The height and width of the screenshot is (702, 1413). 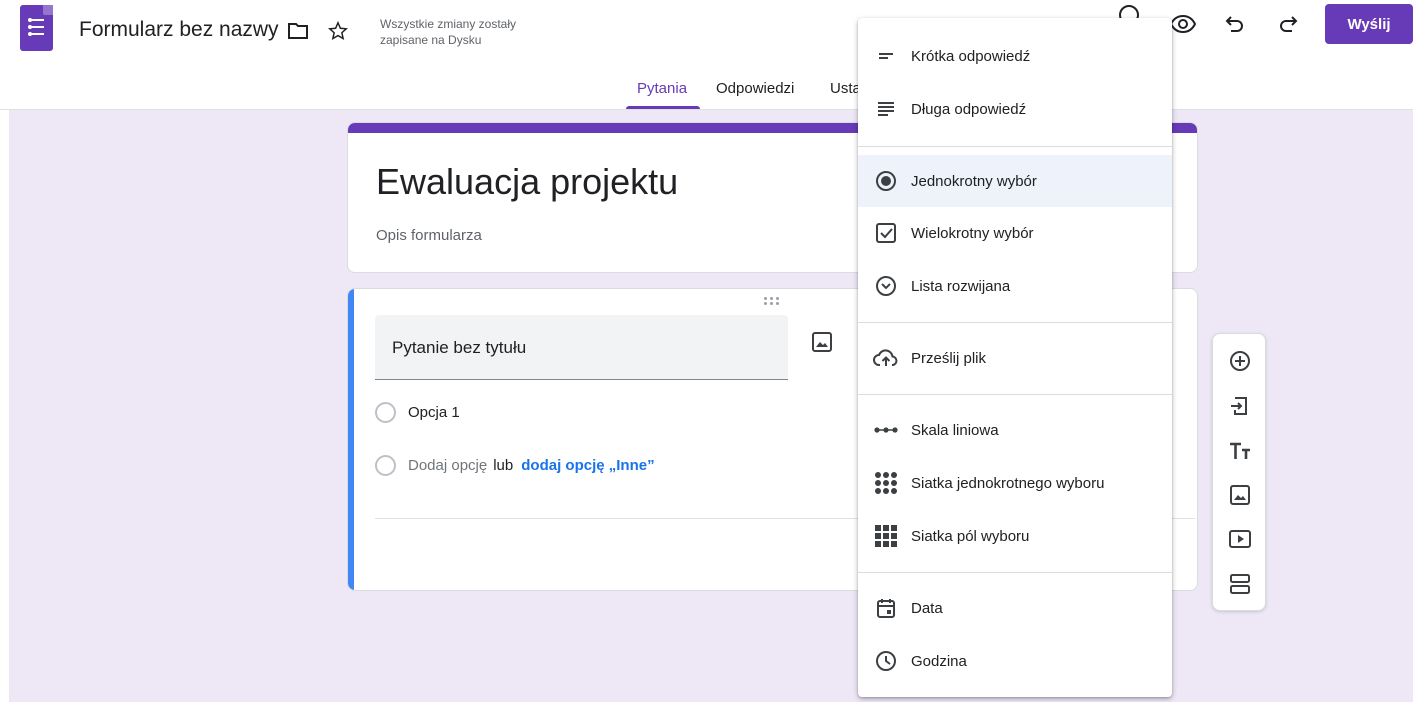 I want to click on radio-button-icon, so click(x=886, y=181).